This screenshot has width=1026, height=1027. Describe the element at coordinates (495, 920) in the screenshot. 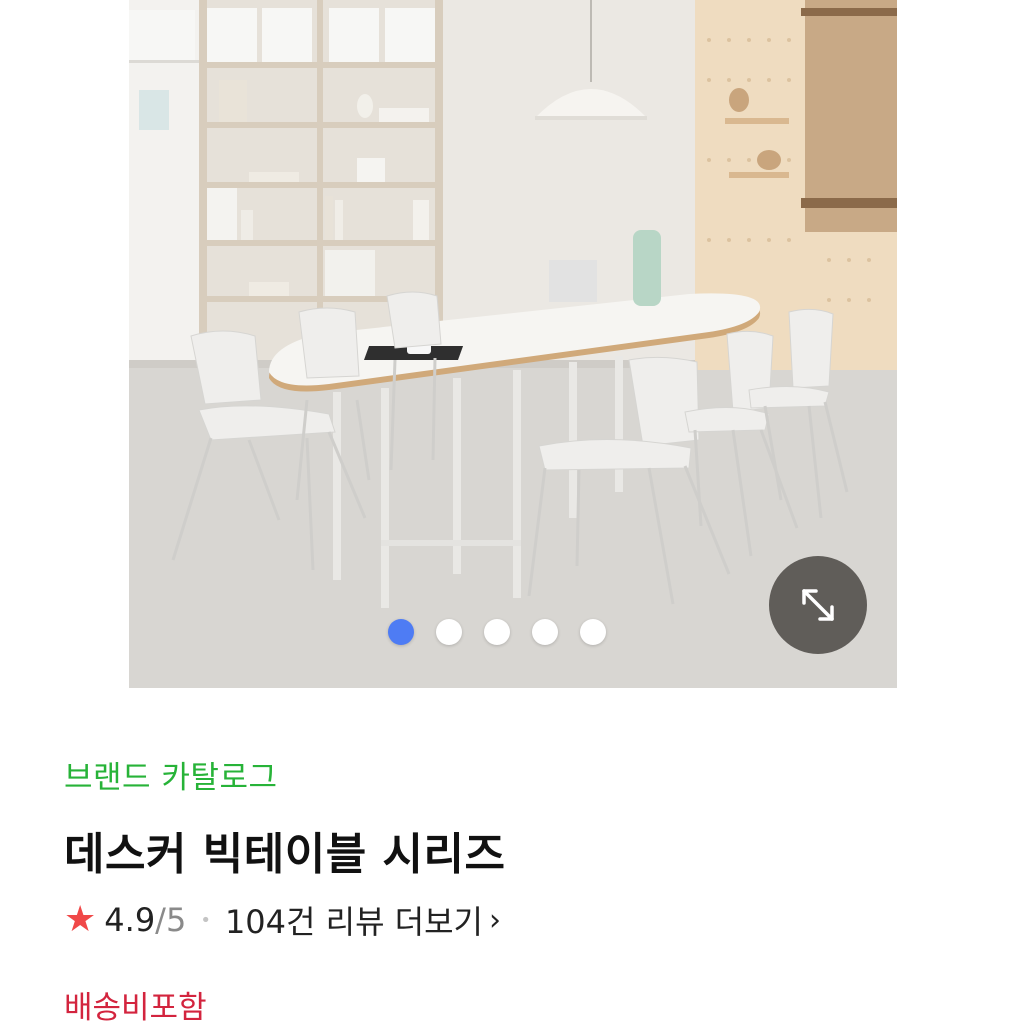

I see `chevron-right-icon: ›` at that location.